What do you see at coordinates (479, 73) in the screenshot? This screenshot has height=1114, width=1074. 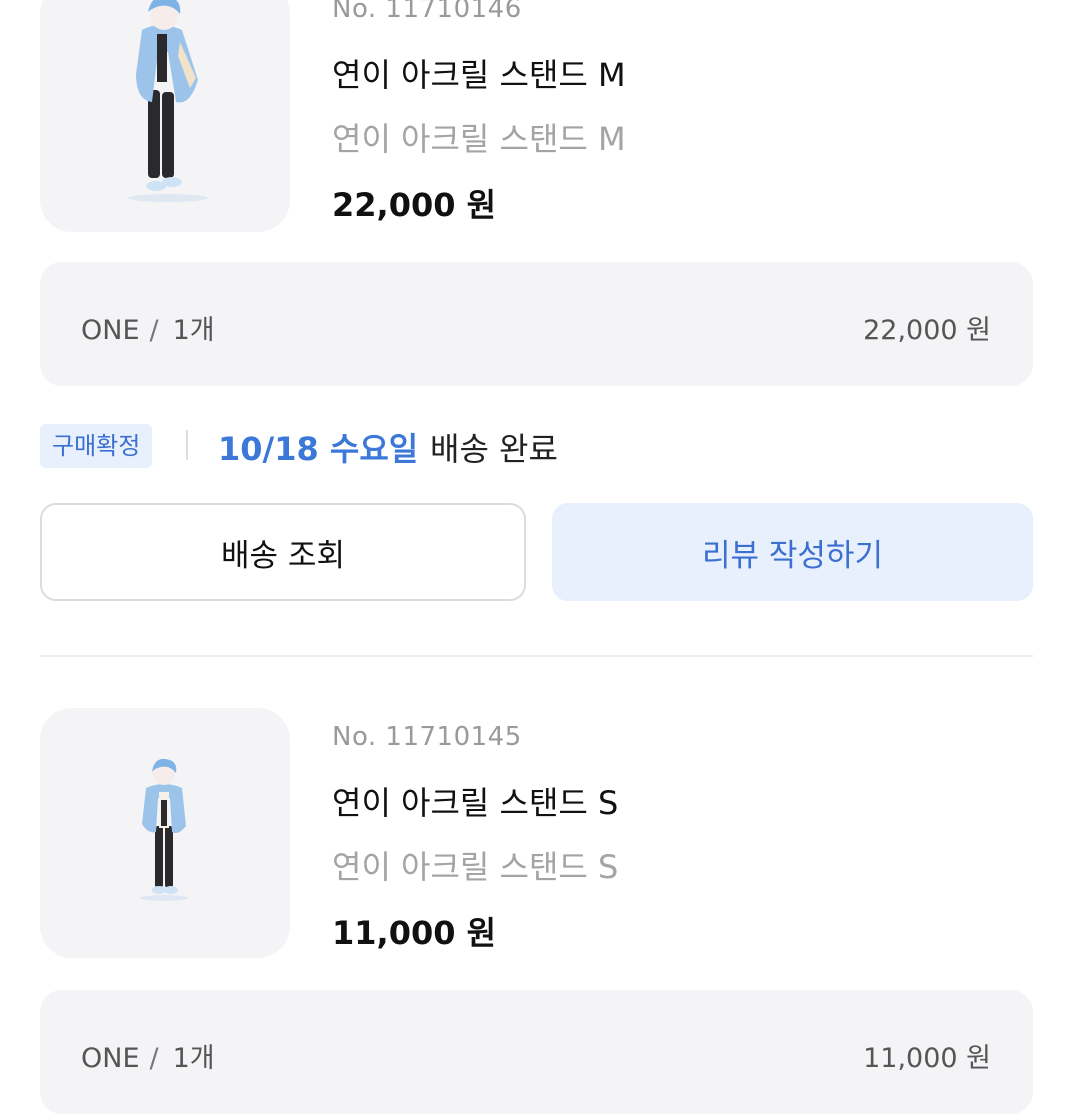 I see `product-name: 연이 아크릴 스탠드 M` at bounding box center [479, 73].